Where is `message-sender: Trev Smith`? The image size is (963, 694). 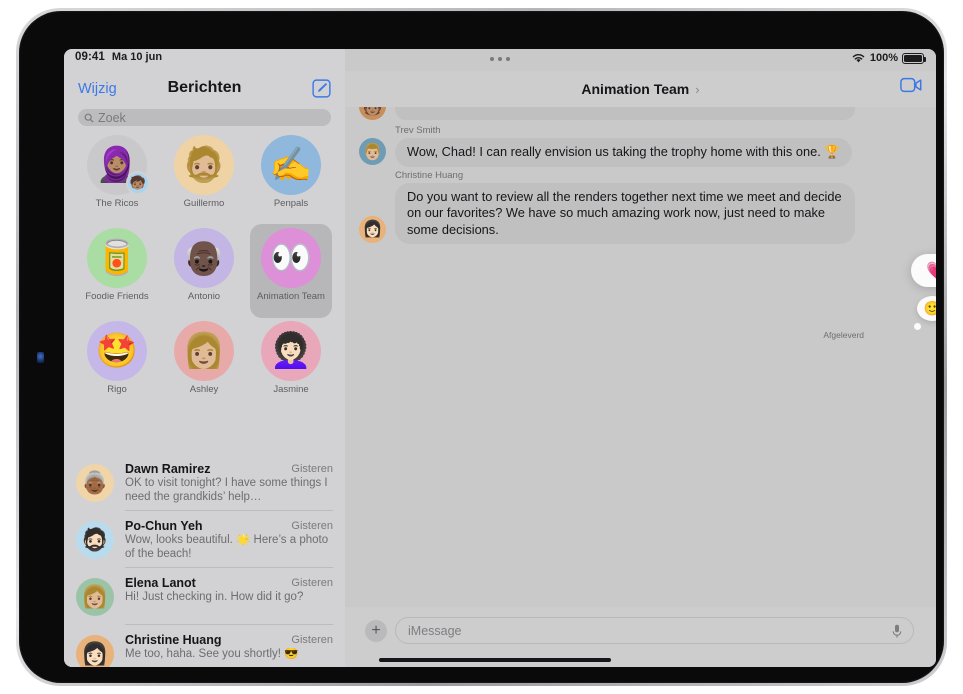
message-sender: Trev Smith is located at coordinates (418, 130).